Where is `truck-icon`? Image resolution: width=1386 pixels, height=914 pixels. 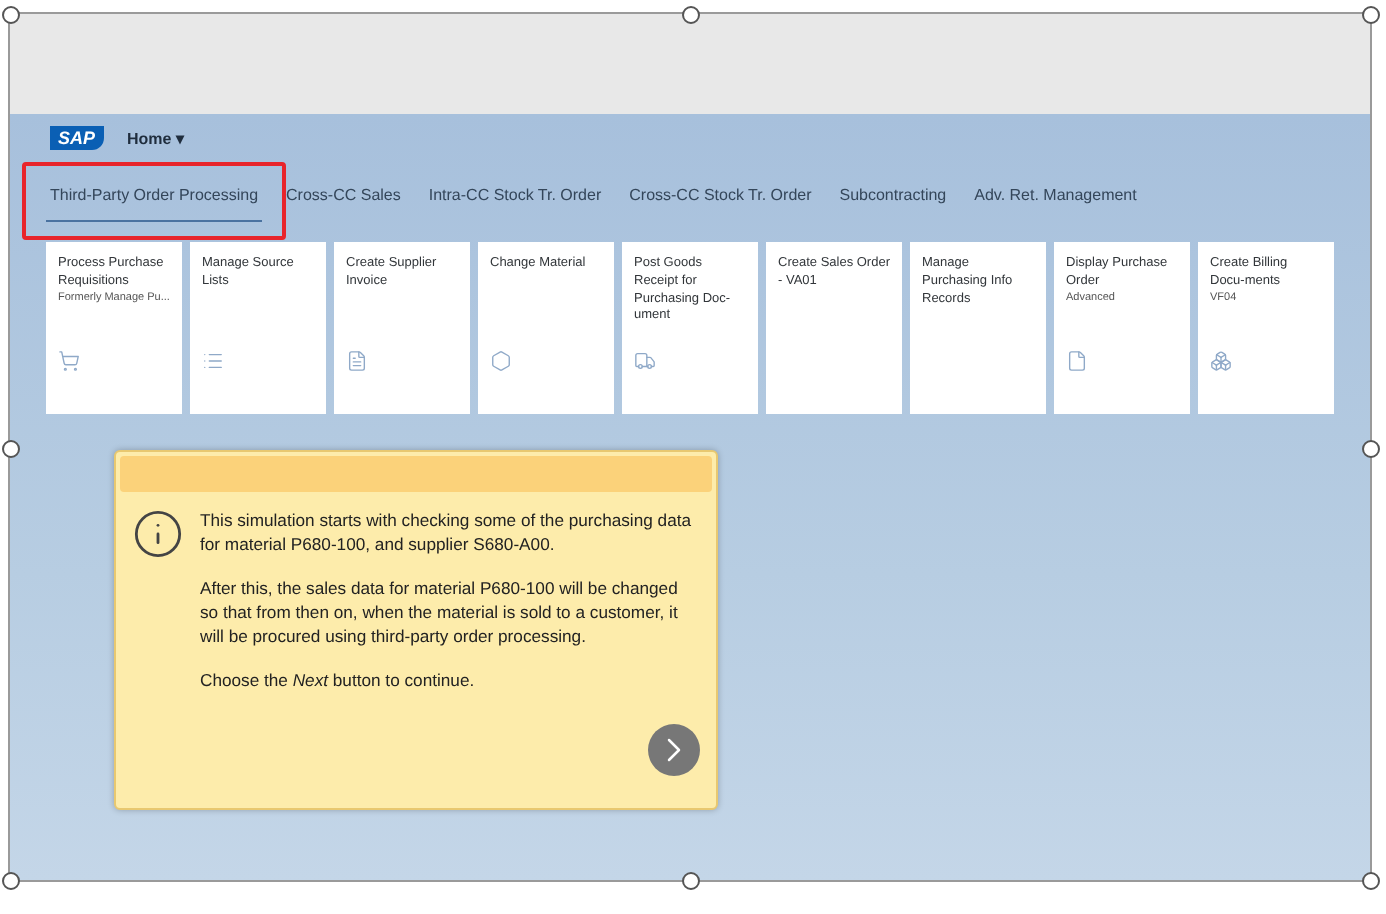
truck-icon is located at coordinates (645, 361).